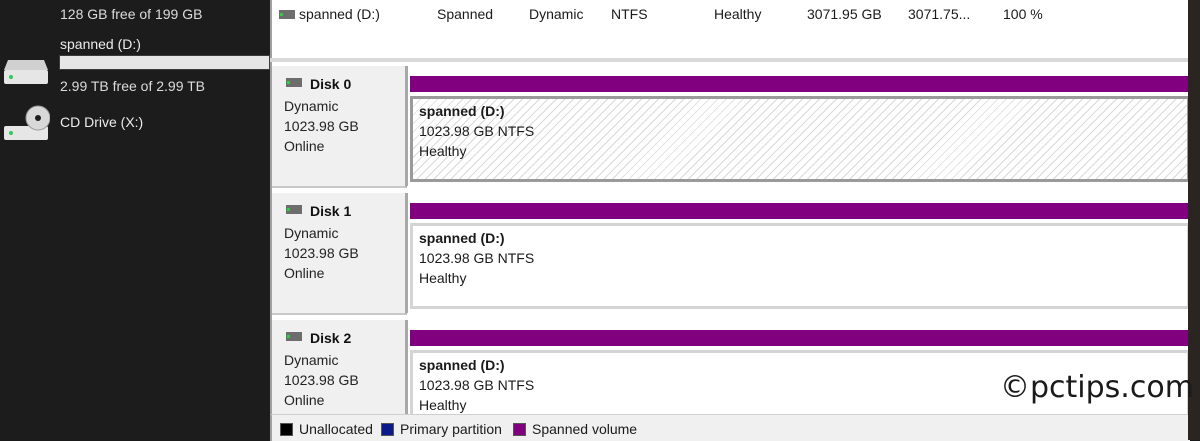 This screenshot has width=1200, height=441. What do you see at coordinates (339, 367) in the screenshot?
I see `disk-header: Disk 2 Dynamic 1023.98 GB Online` at bounding box center [339, 367].